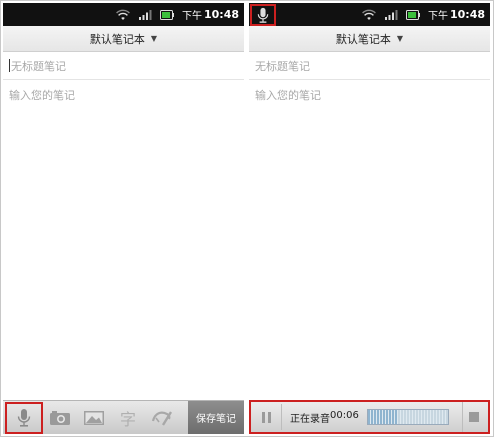 This screenshot has width=494, height=437. I want to click on text-mode-button: 字, so click(128, 418).